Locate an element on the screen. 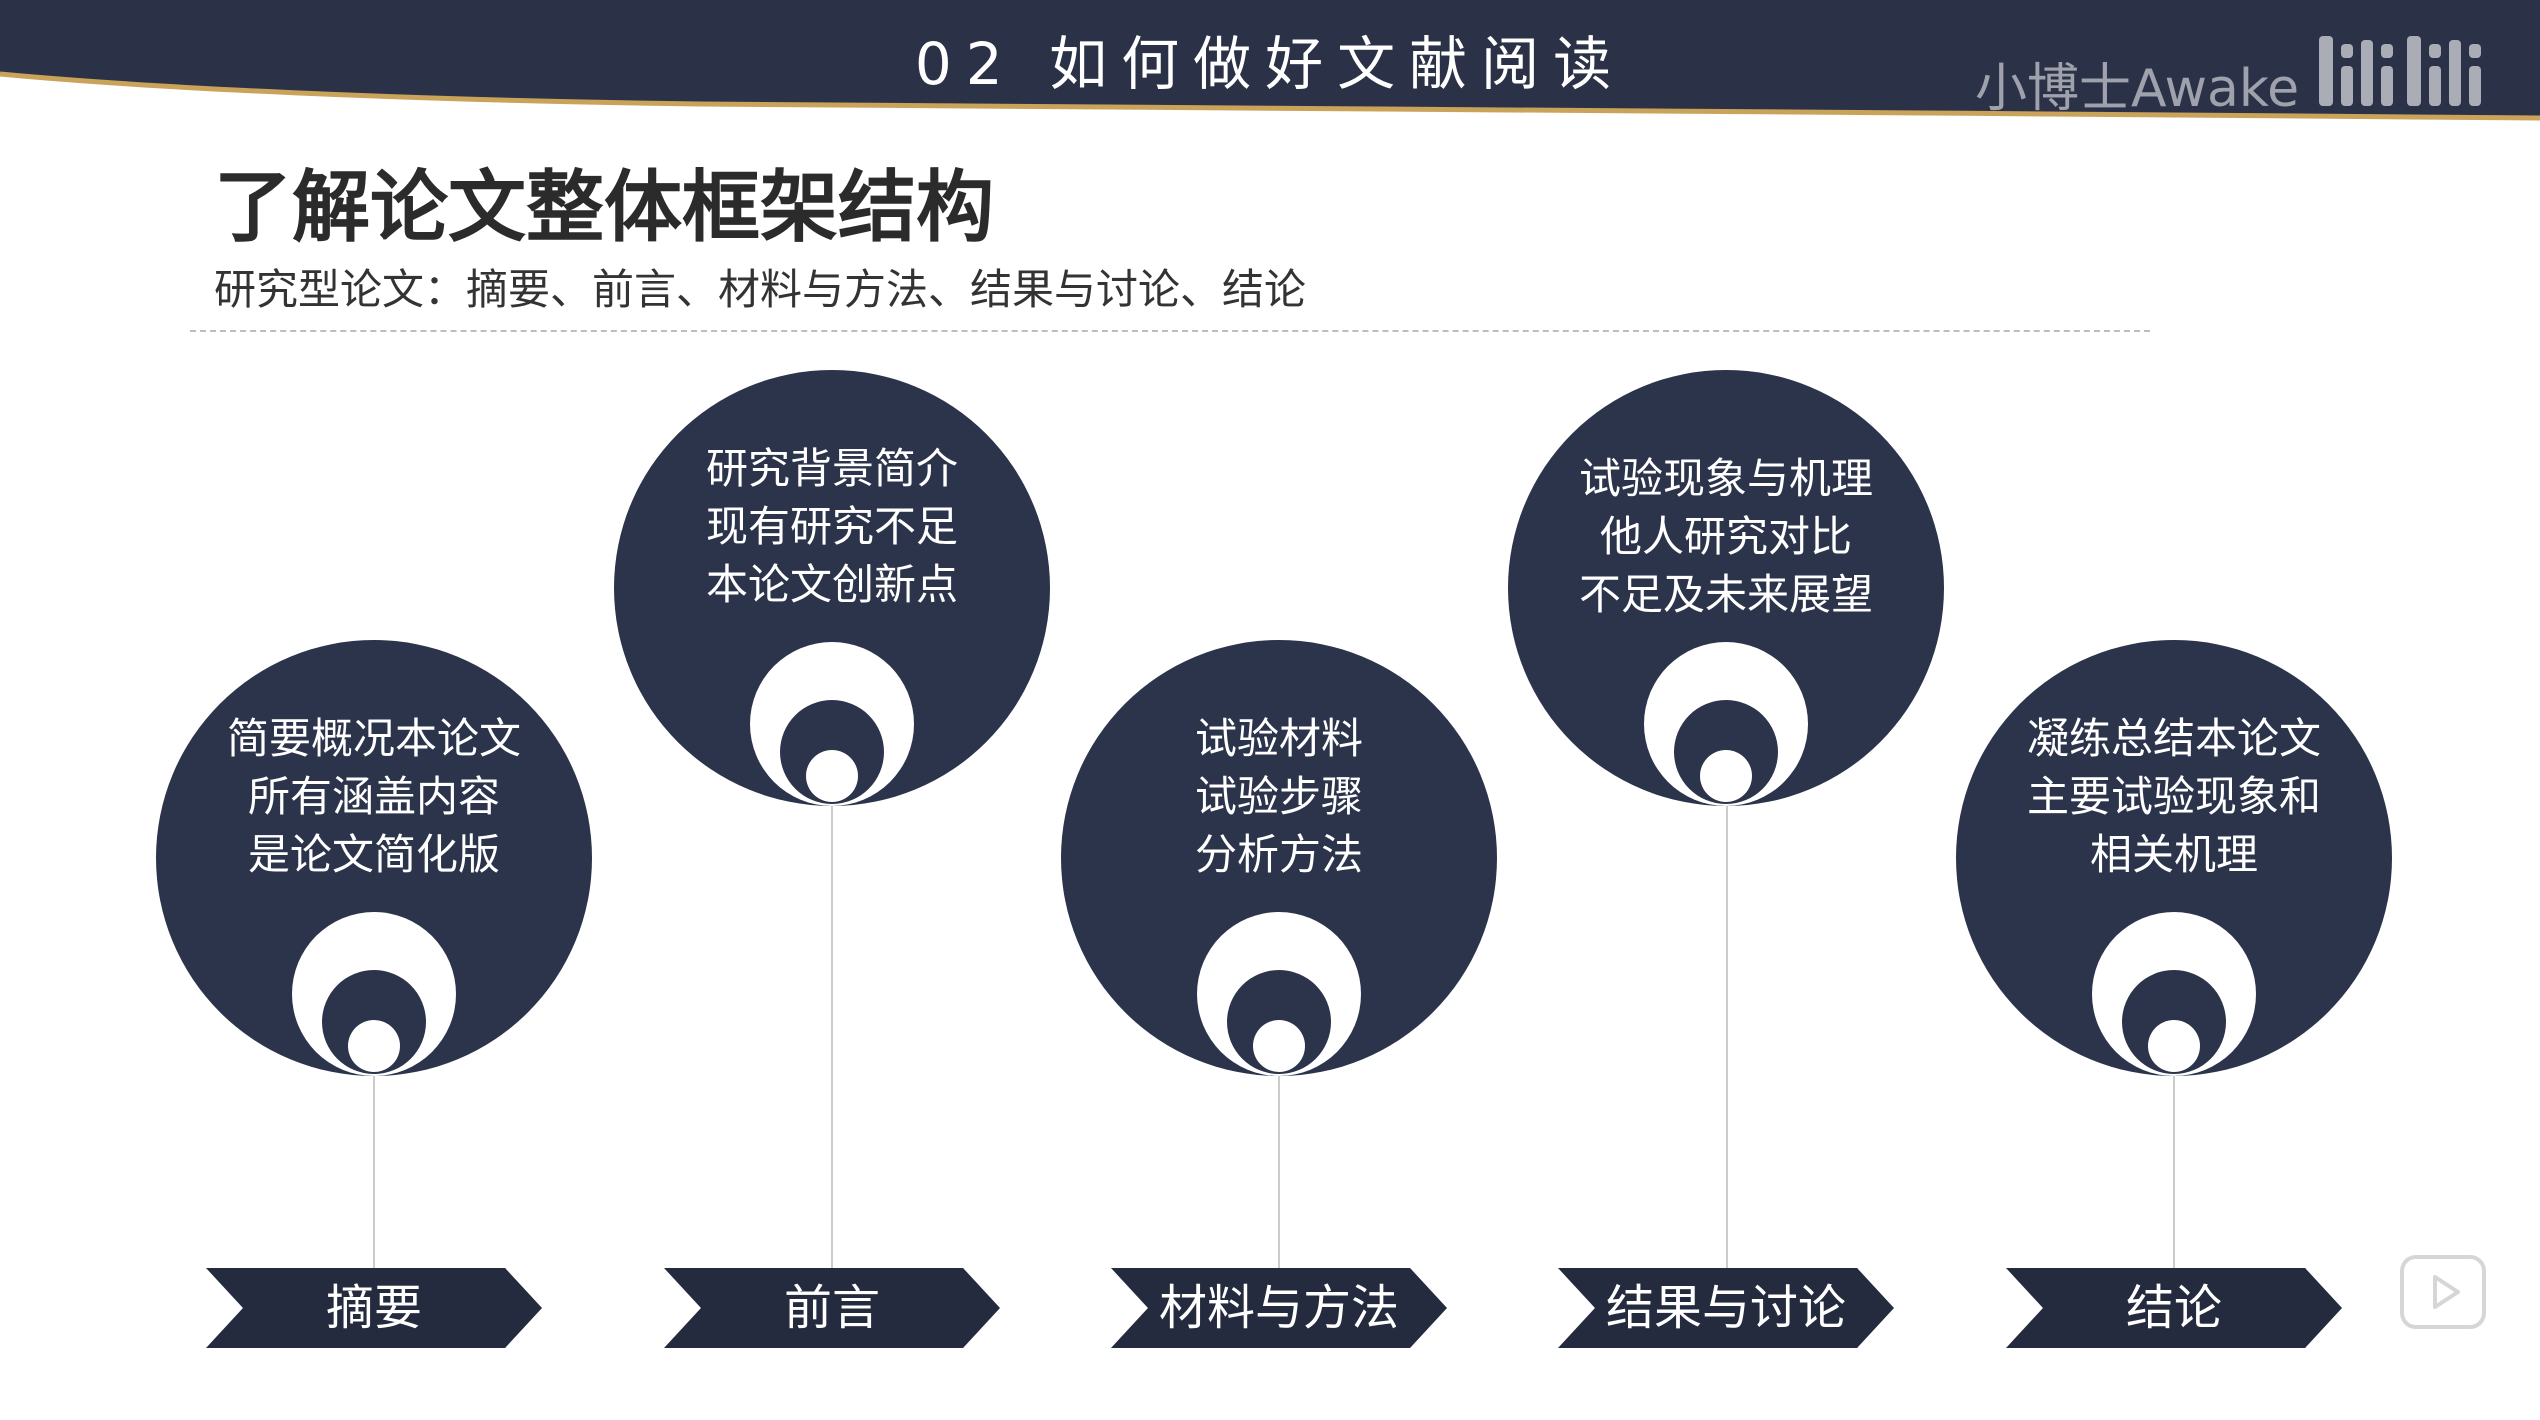  dashed-divider is located at coordinates (1170, 331).